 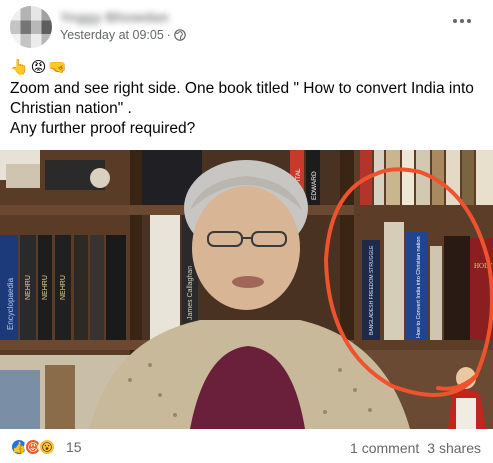 What do you see at coordinates (103, 128) in the screenshot?
I see `post-text-line-2: Any further proof required?` at bounding box center [103, 128].